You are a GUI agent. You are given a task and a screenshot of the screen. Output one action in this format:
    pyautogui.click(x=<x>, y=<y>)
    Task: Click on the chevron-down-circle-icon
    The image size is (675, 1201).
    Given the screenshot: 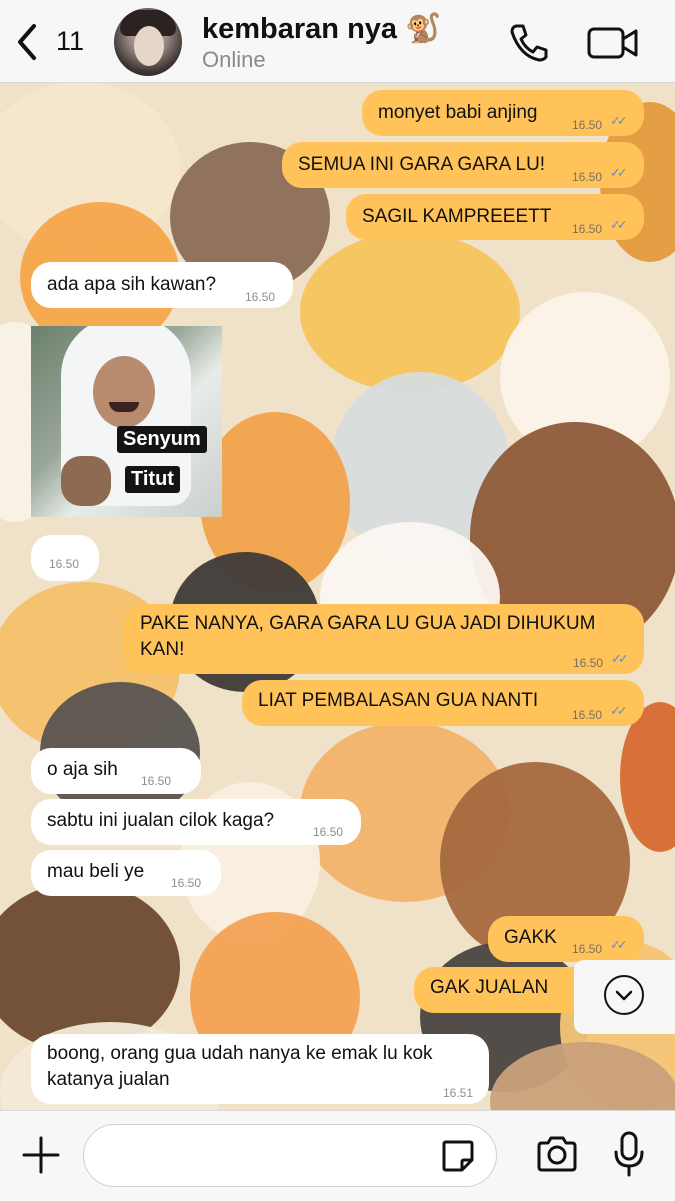 What is the action you would take?
    pyautogui.click(x=624, y=995)
    